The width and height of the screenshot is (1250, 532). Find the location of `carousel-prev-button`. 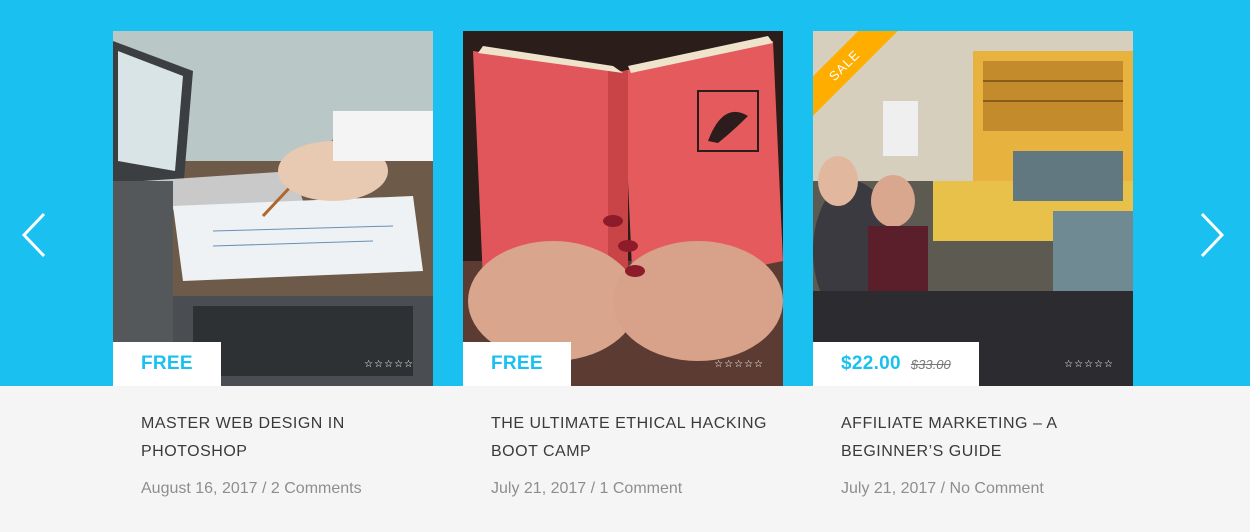

carousel-prev-button is located at coordinates (36, 235).